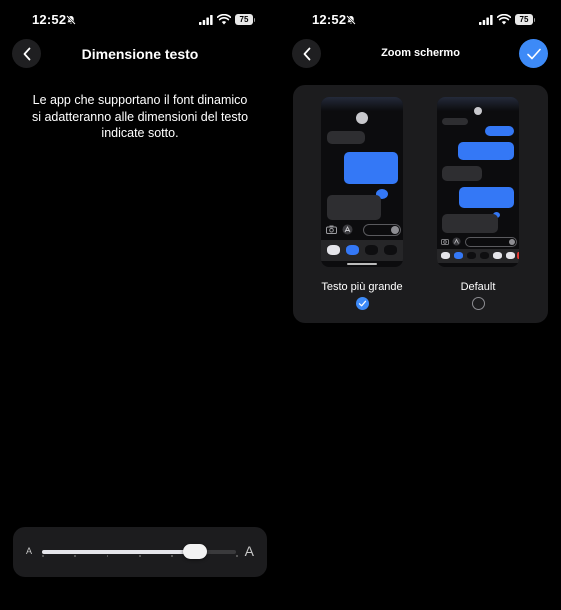 This screenshot has width=561, height=610. What do you see at coordinates (29, 551) in the screenshot?
I see `small-text-label: A` at bounding box center [29, 551].